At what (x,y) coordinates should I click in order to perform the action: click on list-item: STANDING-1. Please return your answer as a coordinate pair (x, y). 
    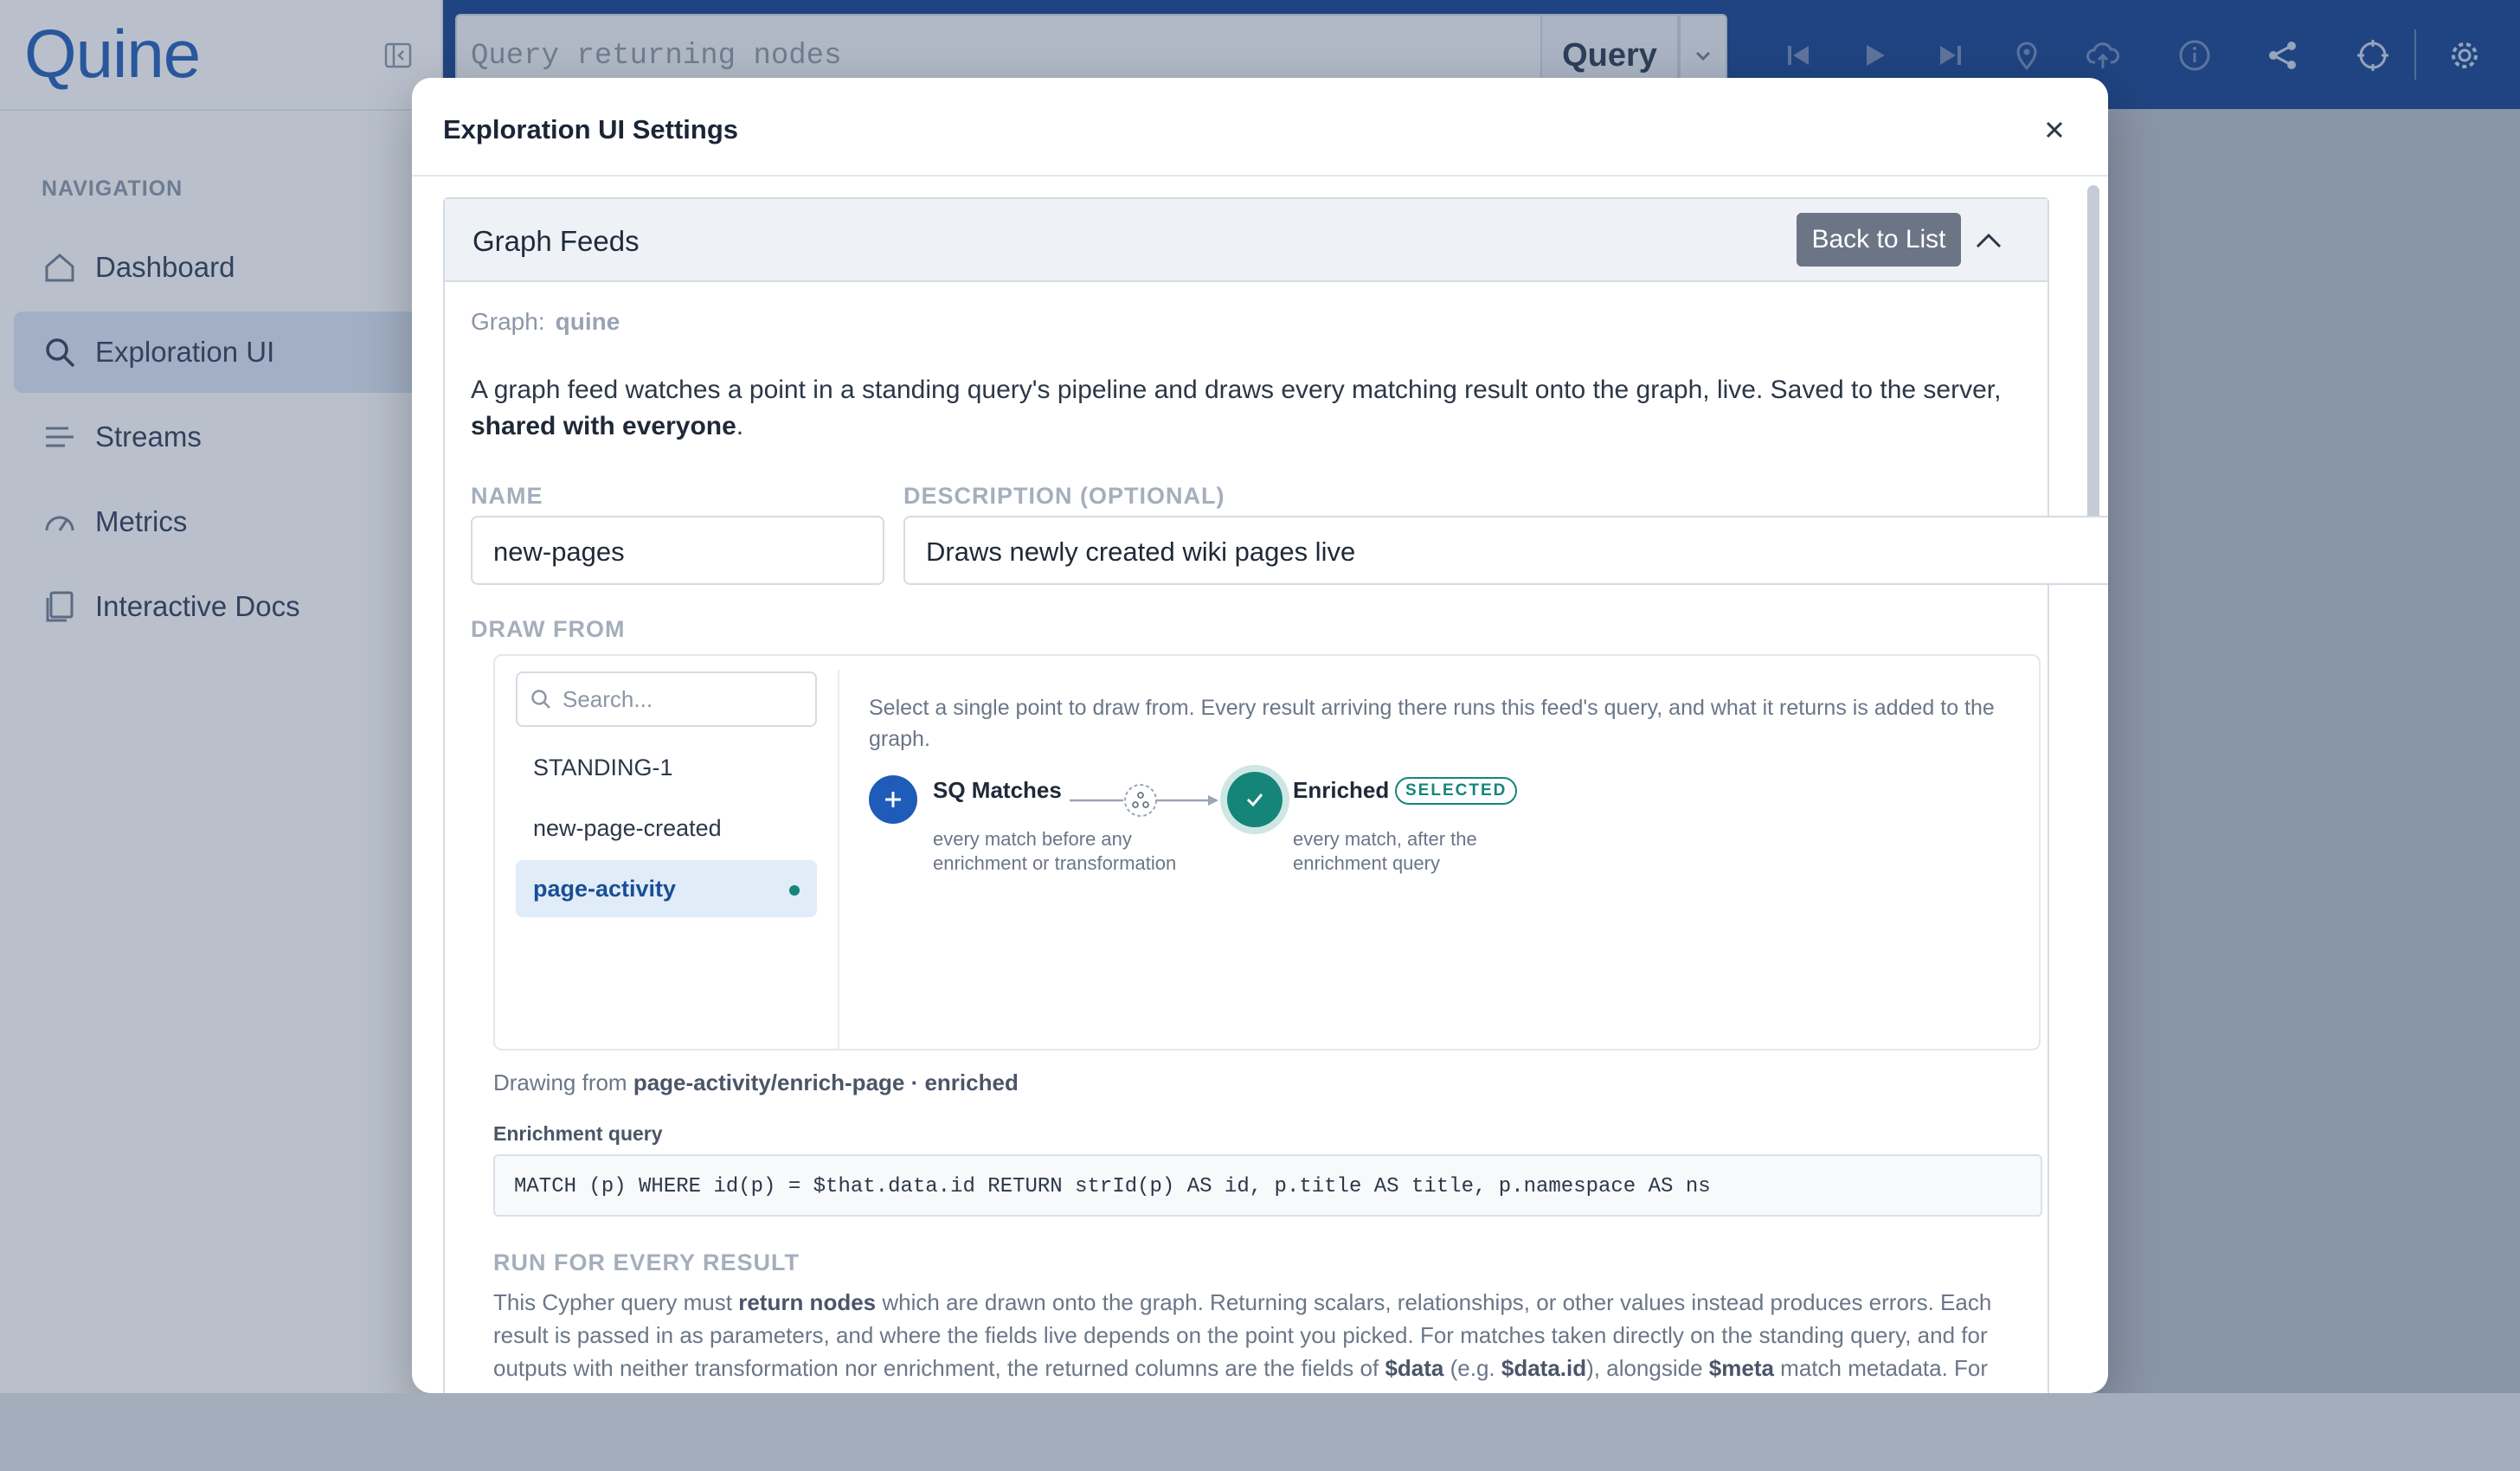
    Looking at the image, I should click on (666, 767).